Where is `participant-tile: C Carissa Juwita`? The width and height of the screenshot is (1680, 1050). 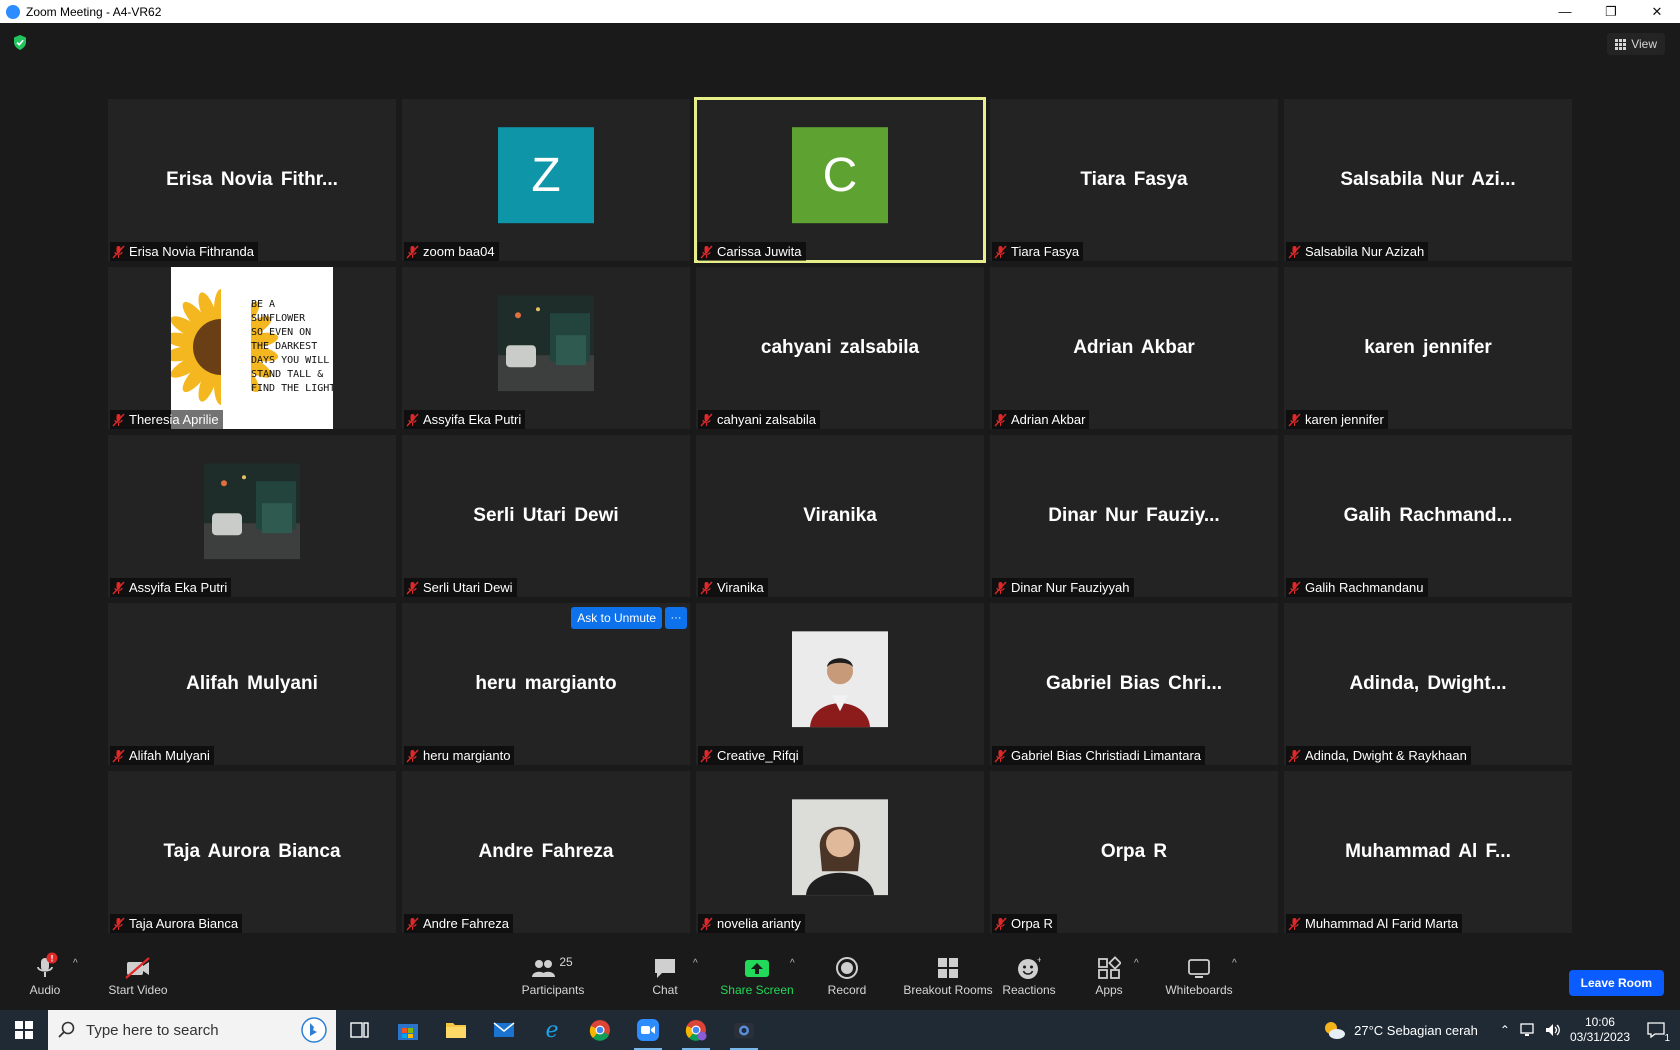
participant-tile: C Carissa Juwita is located at coordinates (840, 180).